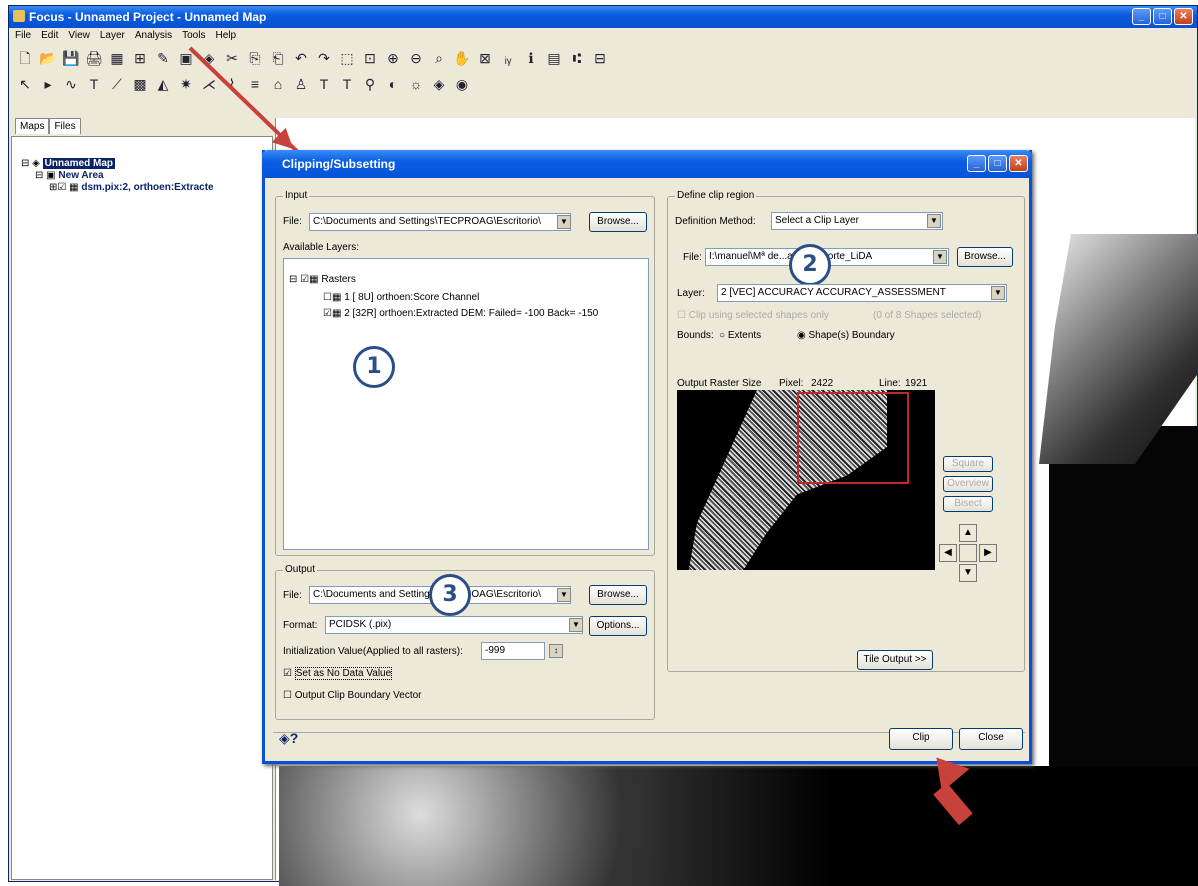 This screenshot has width=1198, height=886. What do you see at coordinates (352, 695) in the screenshot?
I see `output-clip-checkbox: ☐ Output Clip Boundary Vector` at bounding box center [352, 695].